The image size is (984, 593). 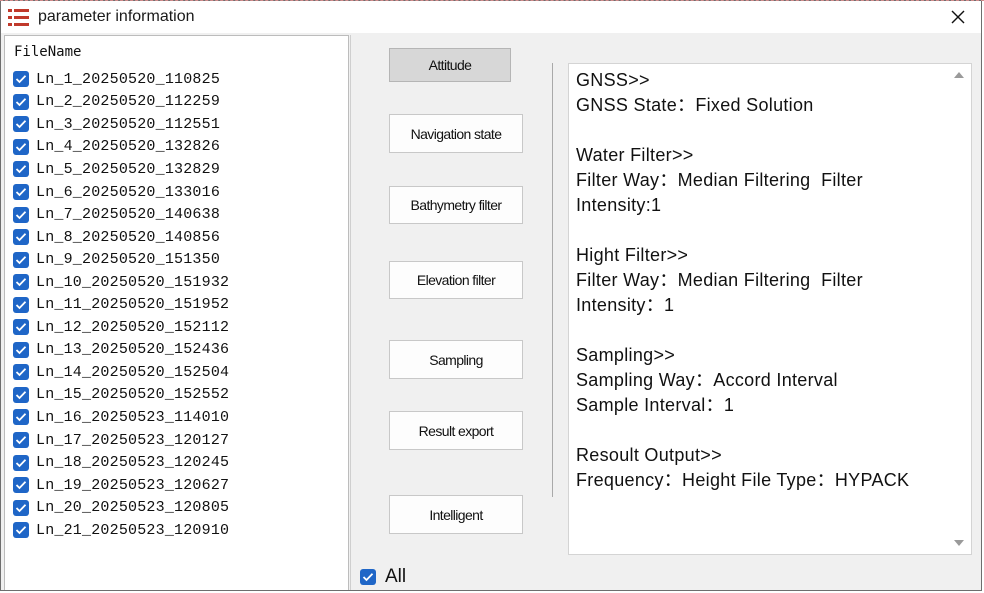 I want to click on file-name: Ln_19_20250523_120627, so click(x=133, y=485).